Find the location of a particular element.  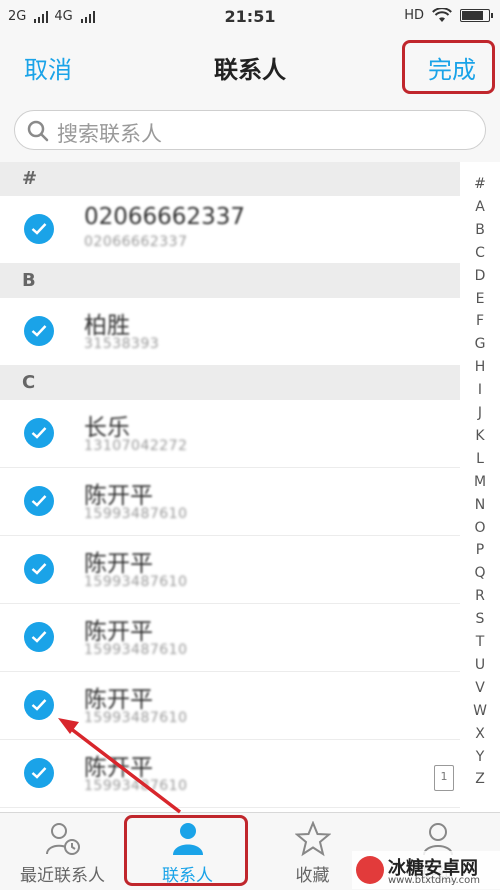

index-letter: J is located at coordinates (480, 413).